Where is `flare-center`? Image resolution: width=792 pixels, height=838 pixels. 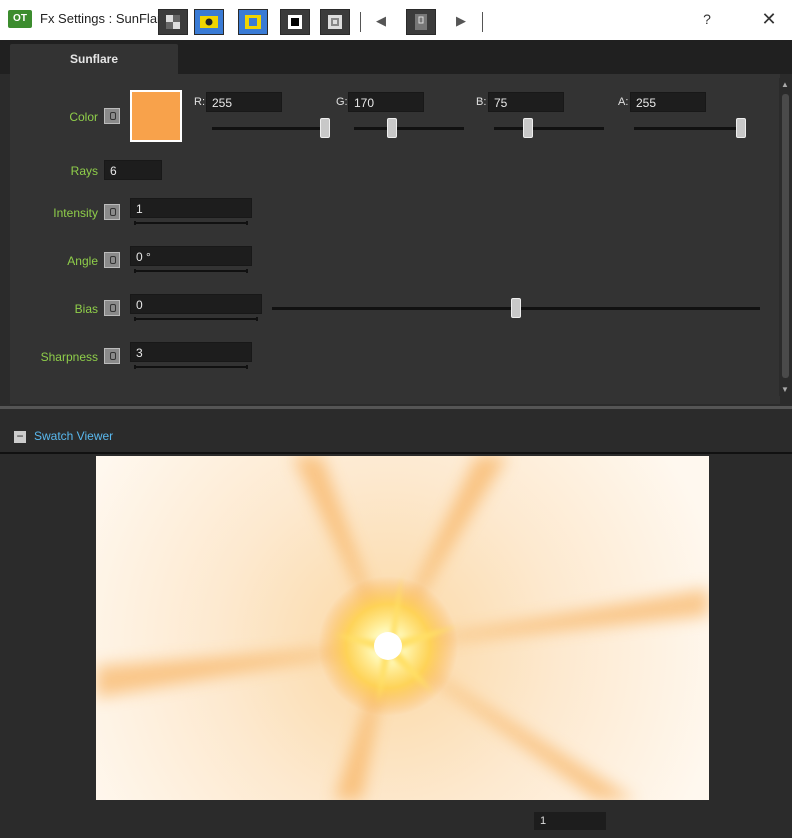 flare-center is located at coordinates (388, 646).